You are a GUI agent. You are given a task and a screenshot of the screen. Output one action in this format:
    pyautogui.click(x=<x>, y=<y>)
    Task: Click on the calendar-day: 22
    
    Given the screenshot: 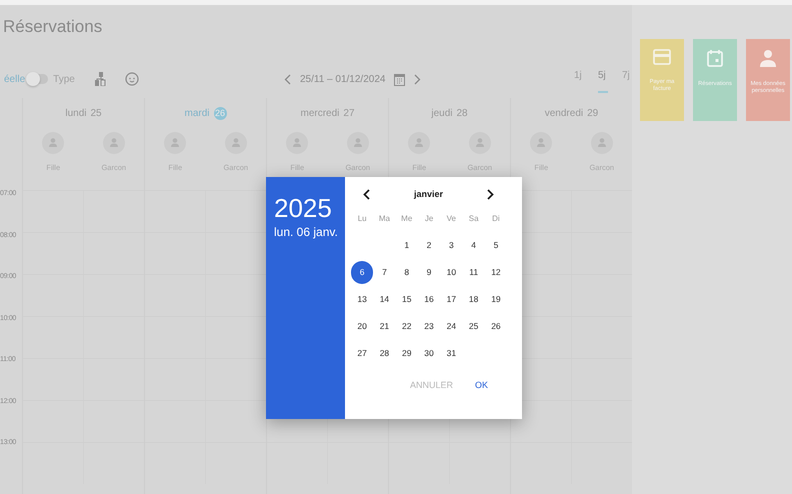 What is the action you would take?
    pyautogui.click(x=407, y=326)
    